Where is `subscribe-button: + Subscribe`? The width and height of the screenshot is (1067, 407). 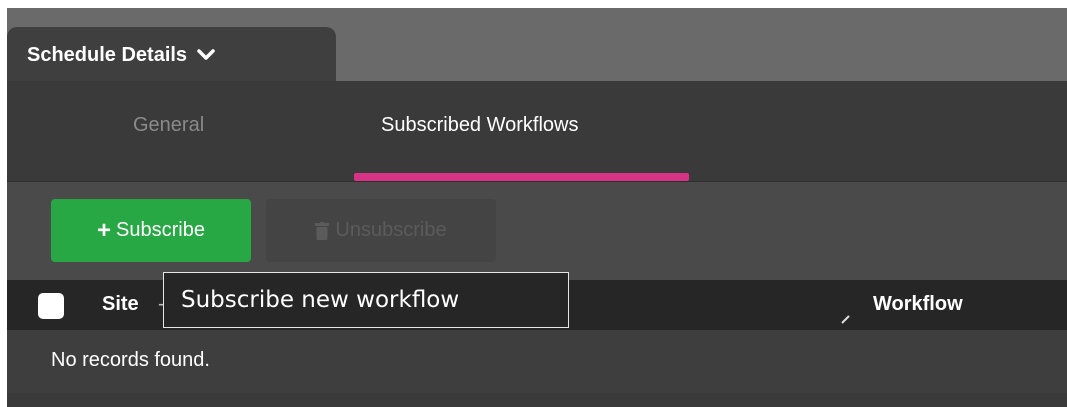 subscribe-button: + Subscribe is located at coordinates (151, 230).